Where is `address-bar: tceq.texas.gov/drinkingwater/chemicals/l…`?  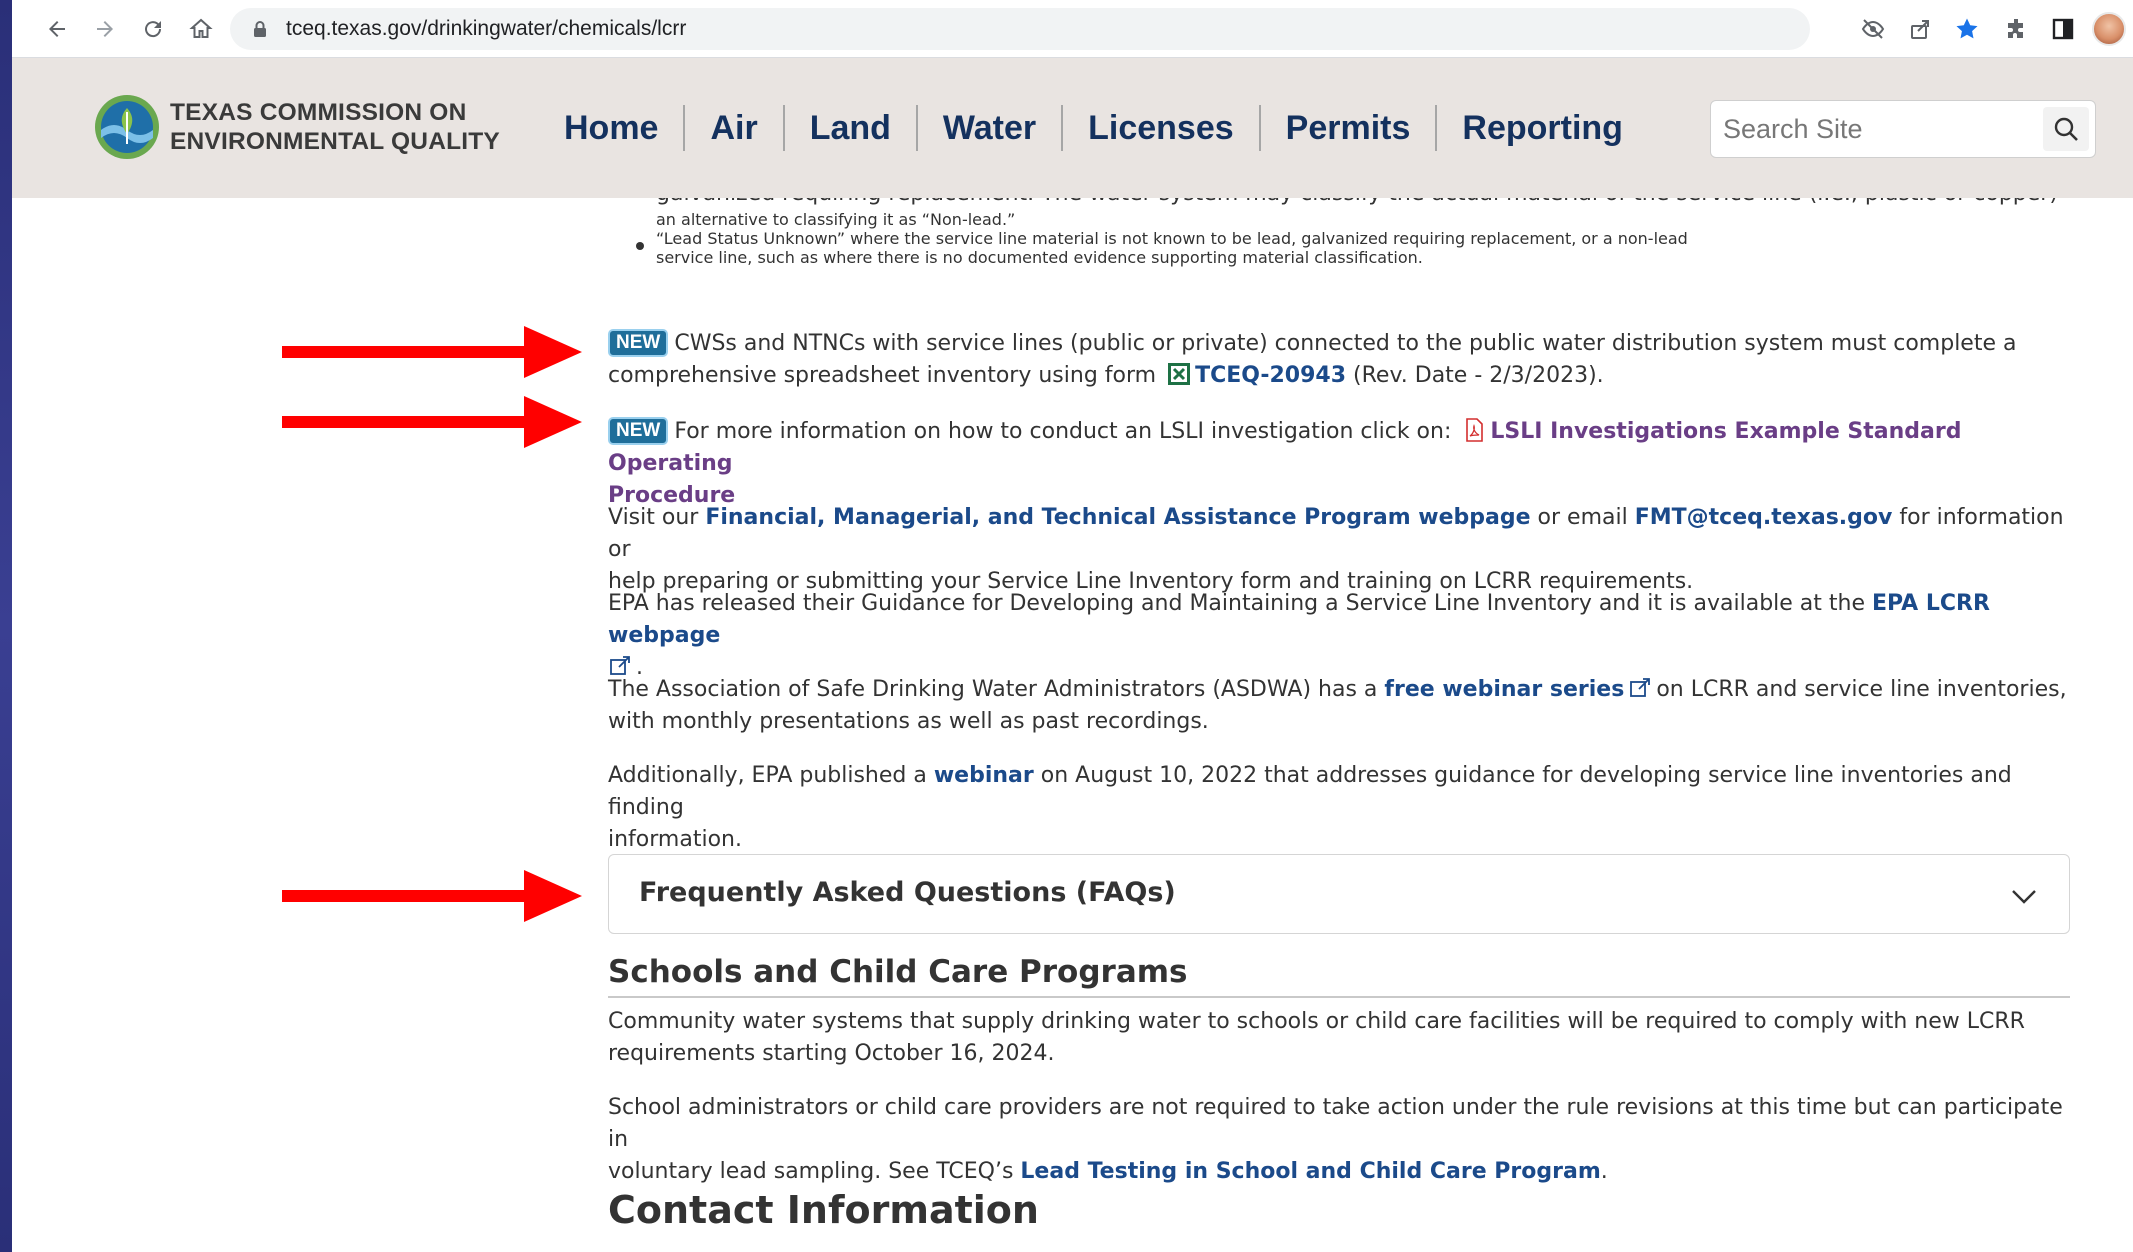 address-bar: tceq.texas.gov/drinkingwater/chemicals/l… is located at coordinates (1104, 29).